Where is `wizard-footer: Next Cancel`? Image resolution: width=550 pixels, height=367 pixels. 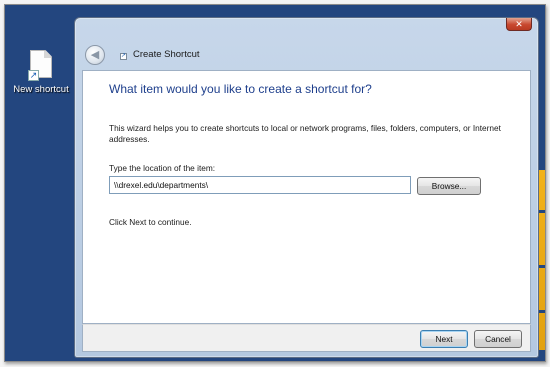 wizard-footer: Next Cancel is located at coordinates (306, 338).